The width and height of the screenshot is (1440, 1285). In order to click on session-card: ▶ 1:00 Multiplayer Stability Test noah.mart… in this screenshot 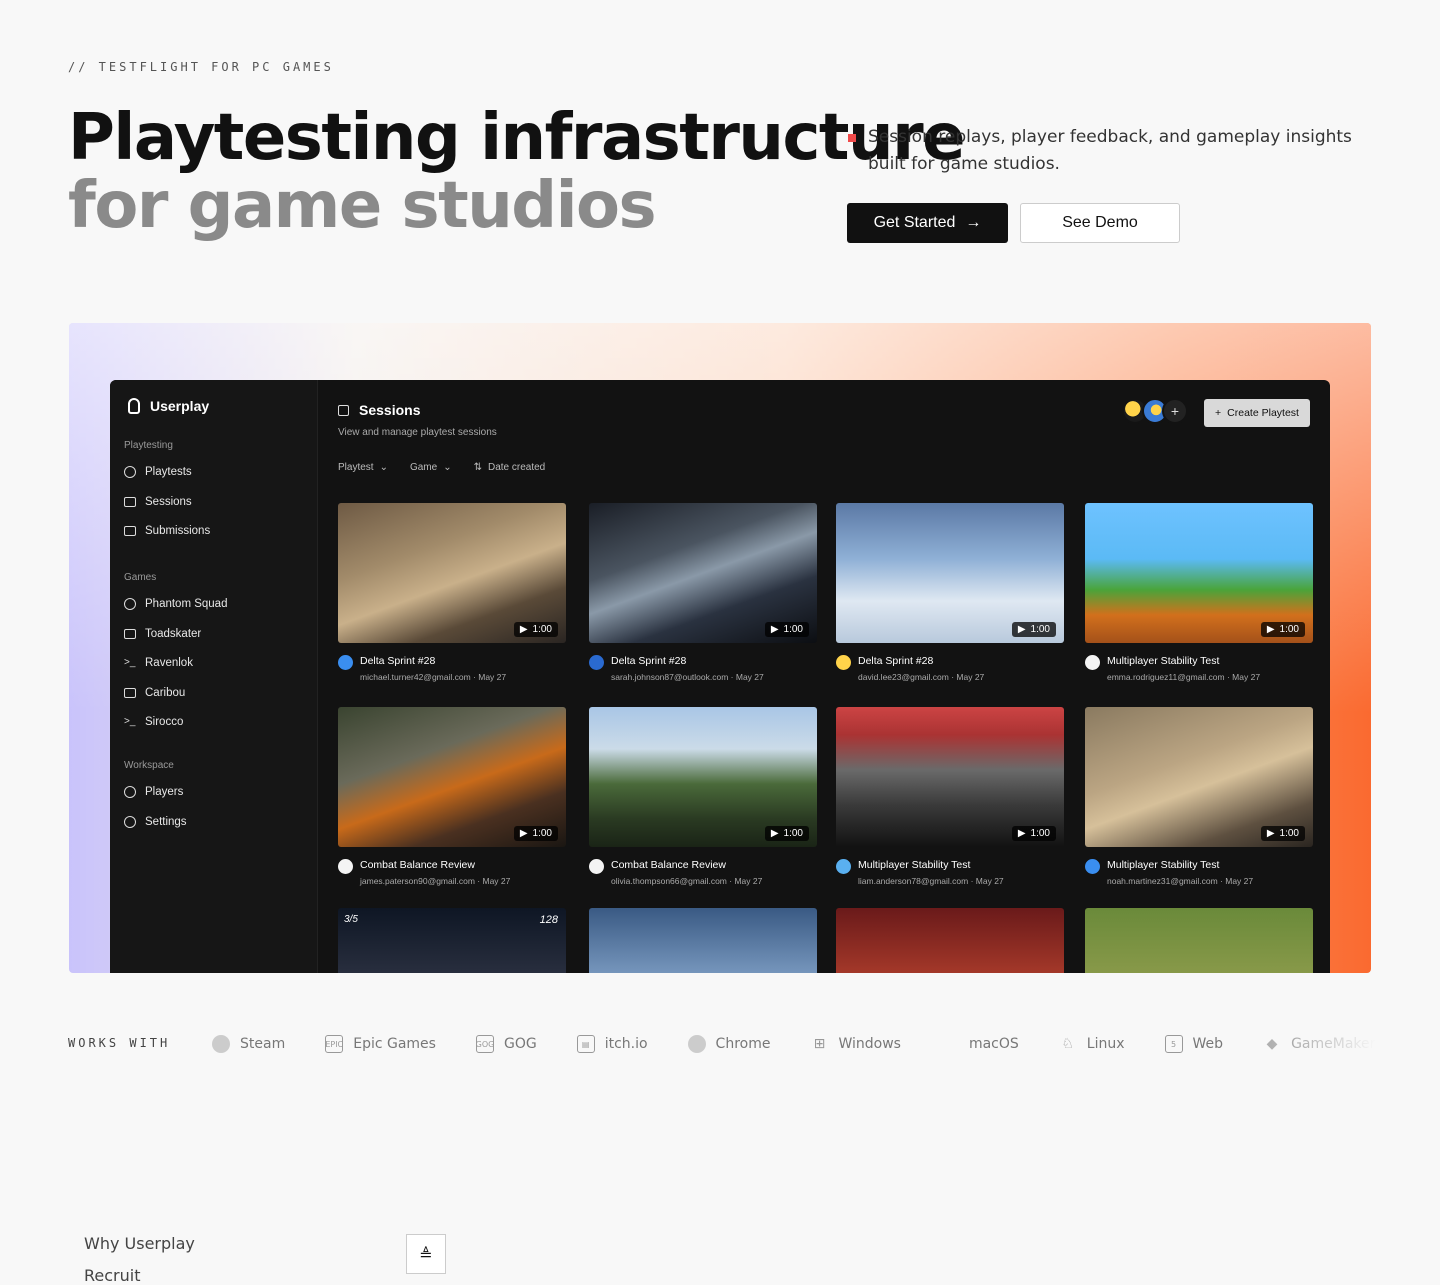, I will do `click(1199, 796)`.